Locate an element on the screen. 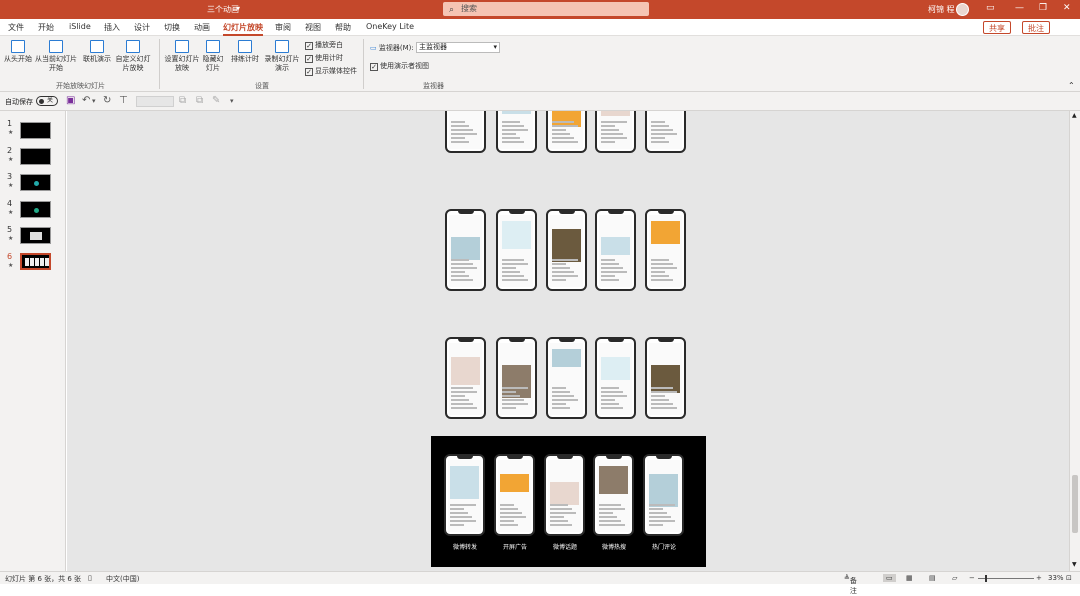 The width and height of the screenshot is (1080, 596). search-box: ⌕ 搜索 is located at coordinates (546, 9).